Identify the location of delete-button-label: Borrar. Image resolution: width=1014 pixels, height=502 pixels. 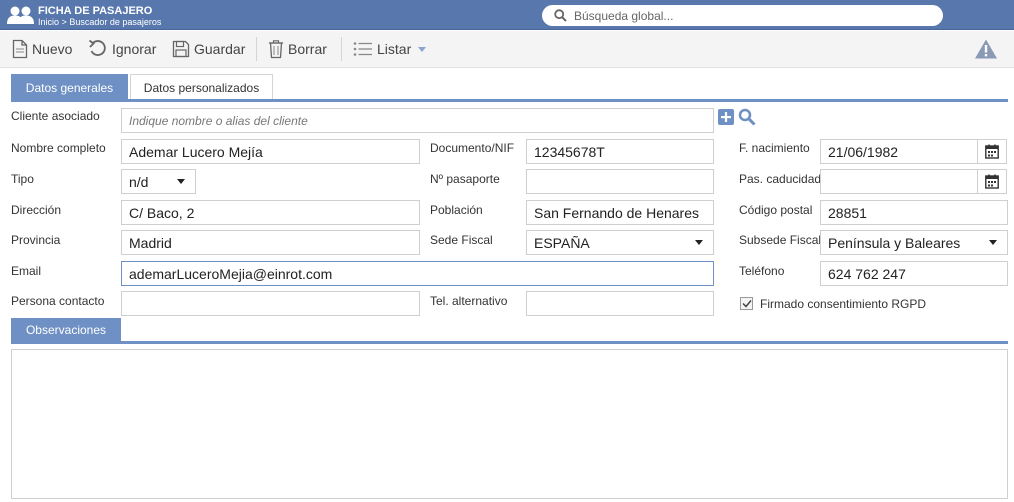
(307, 49).